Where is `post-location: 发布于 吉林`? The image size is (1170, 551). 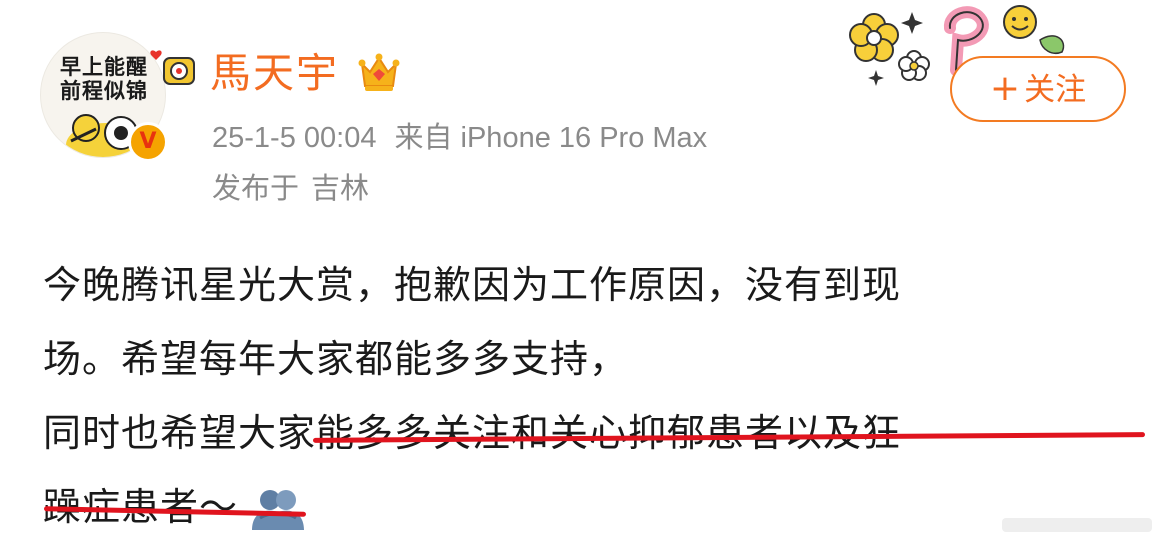 post-location: 发布于 吉林 is located at coordinates (290, 188).